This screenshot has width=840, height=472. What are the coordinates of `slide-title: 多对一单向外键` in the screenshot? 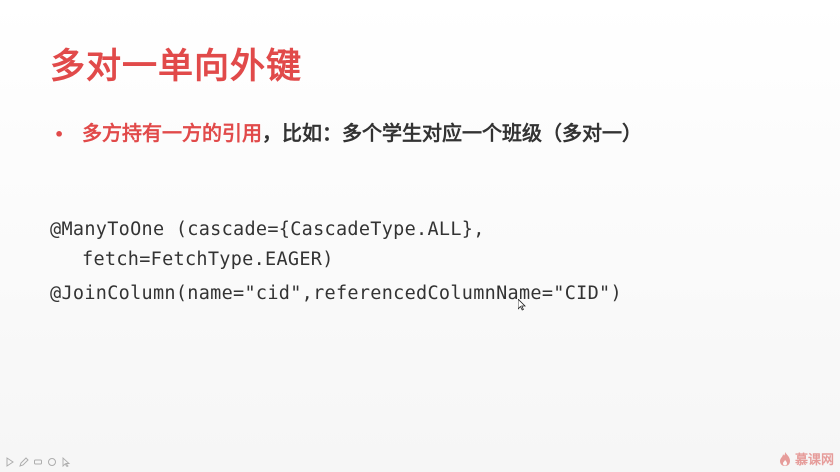 It's located at (176, 67).